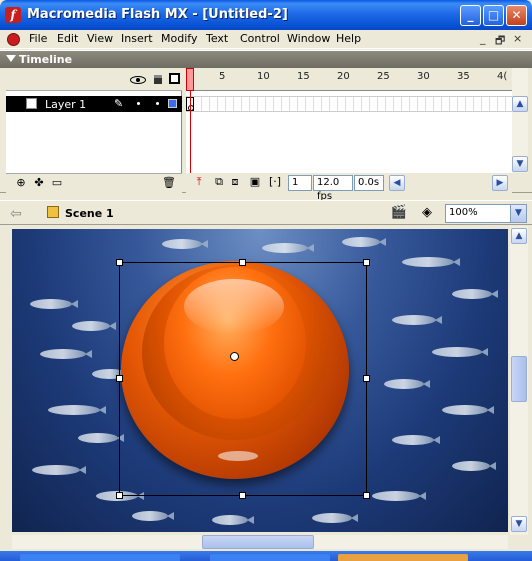 Image resolution: width=532 pixels, height=561 pixels. Describe the element at coordinates (94, 104) in the screenshot. I see `layer-row: Layer 1 ✎` at that location.